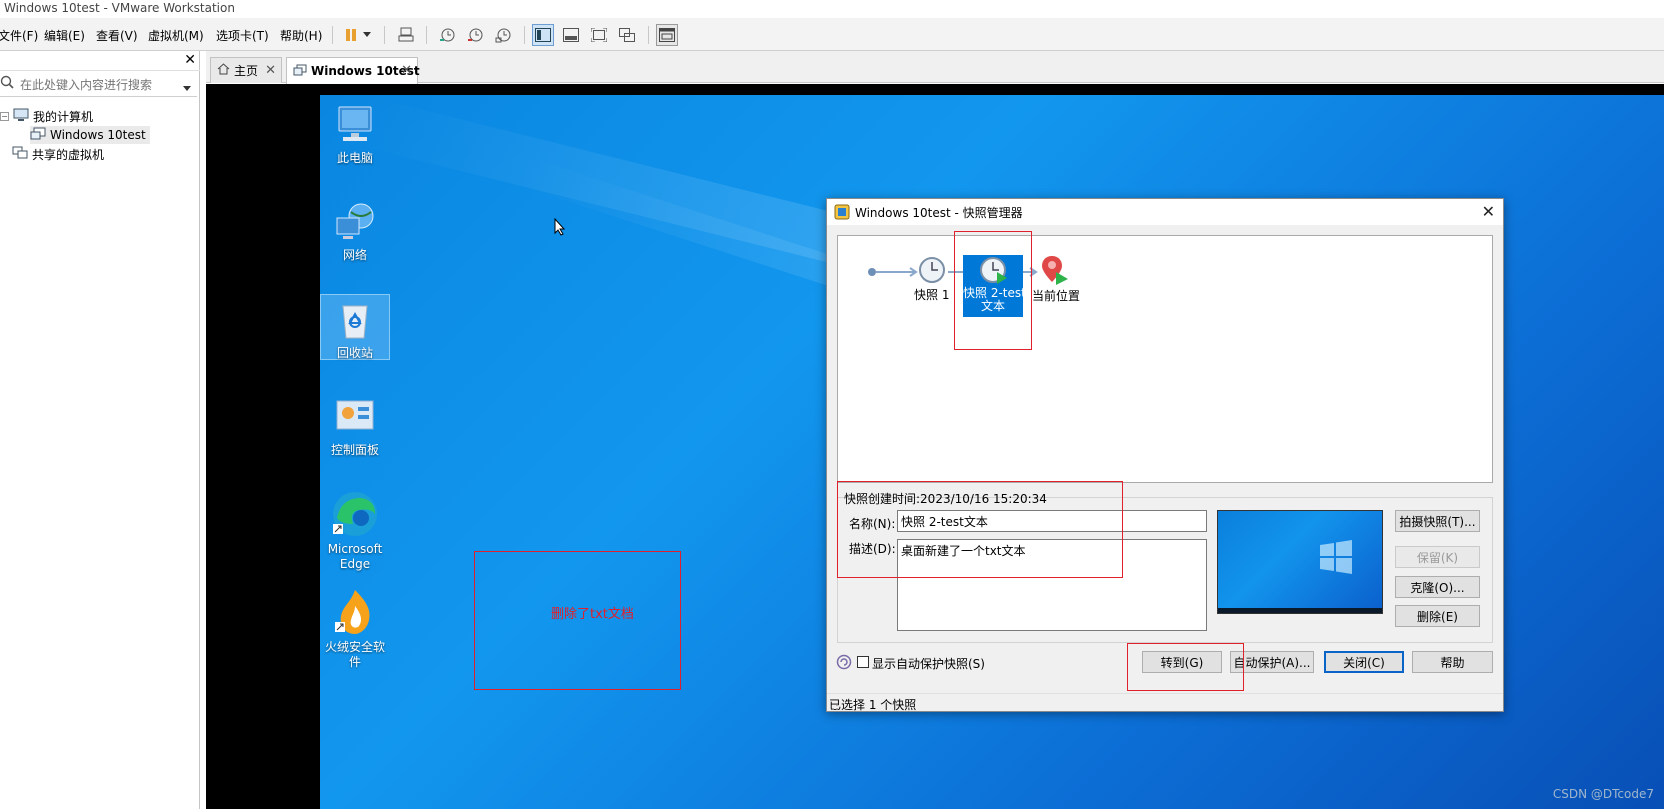  Describe the element at coordinates (100, 61) in the screenshot. I see `library-header: ✕` at that location.